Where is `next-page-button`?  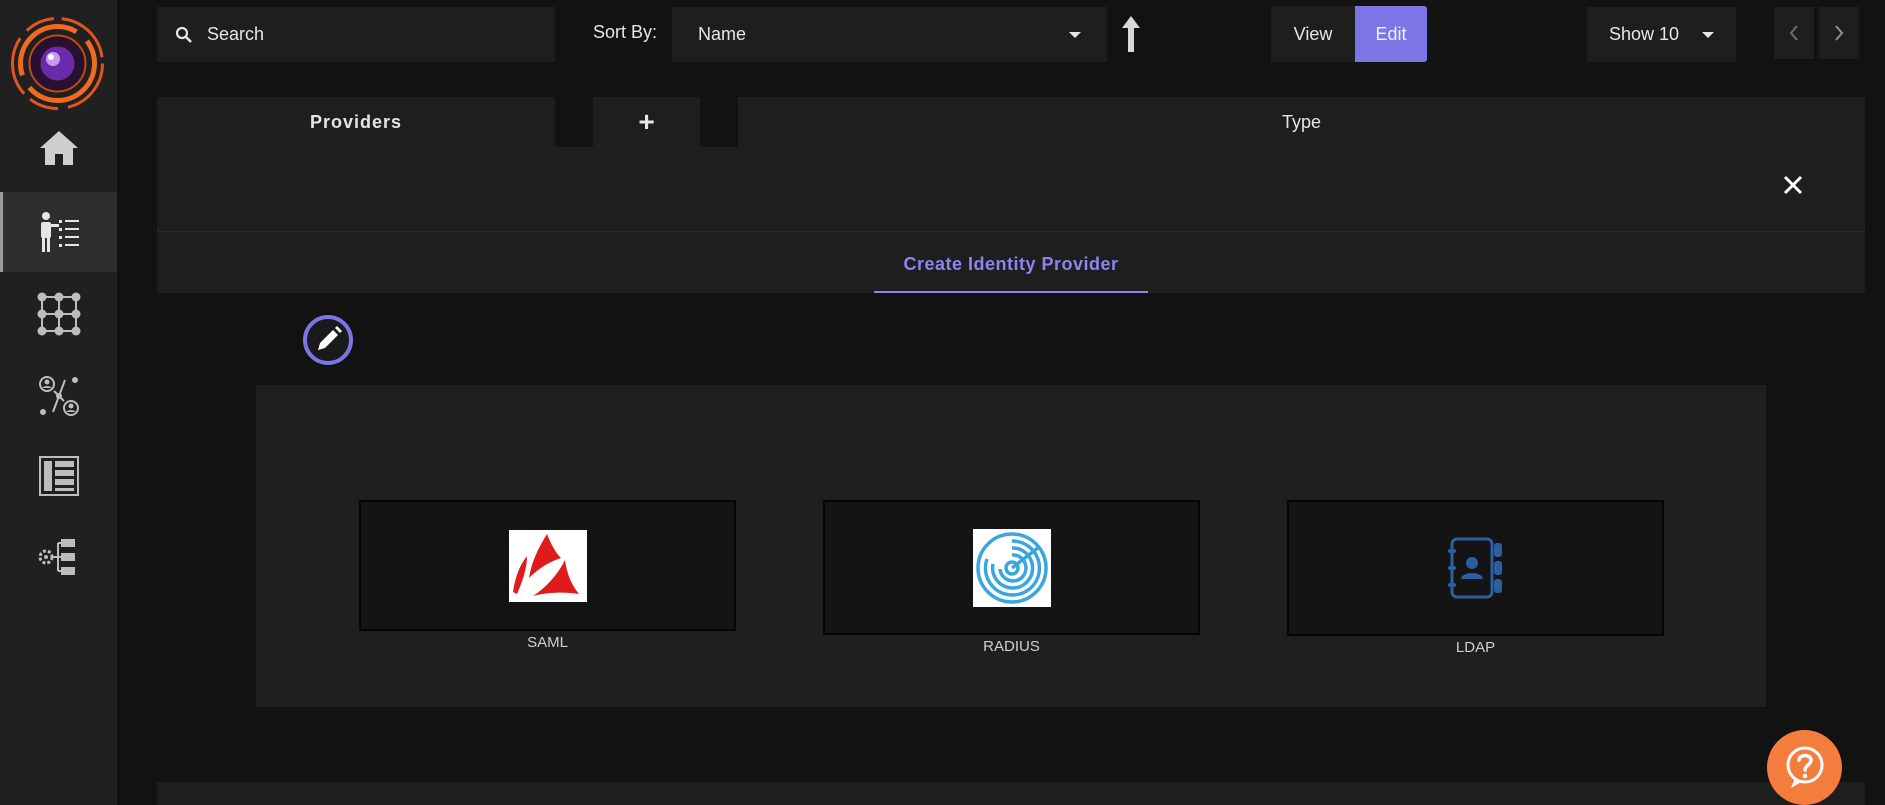 next-page-button is located at coordinates (1839, 33).